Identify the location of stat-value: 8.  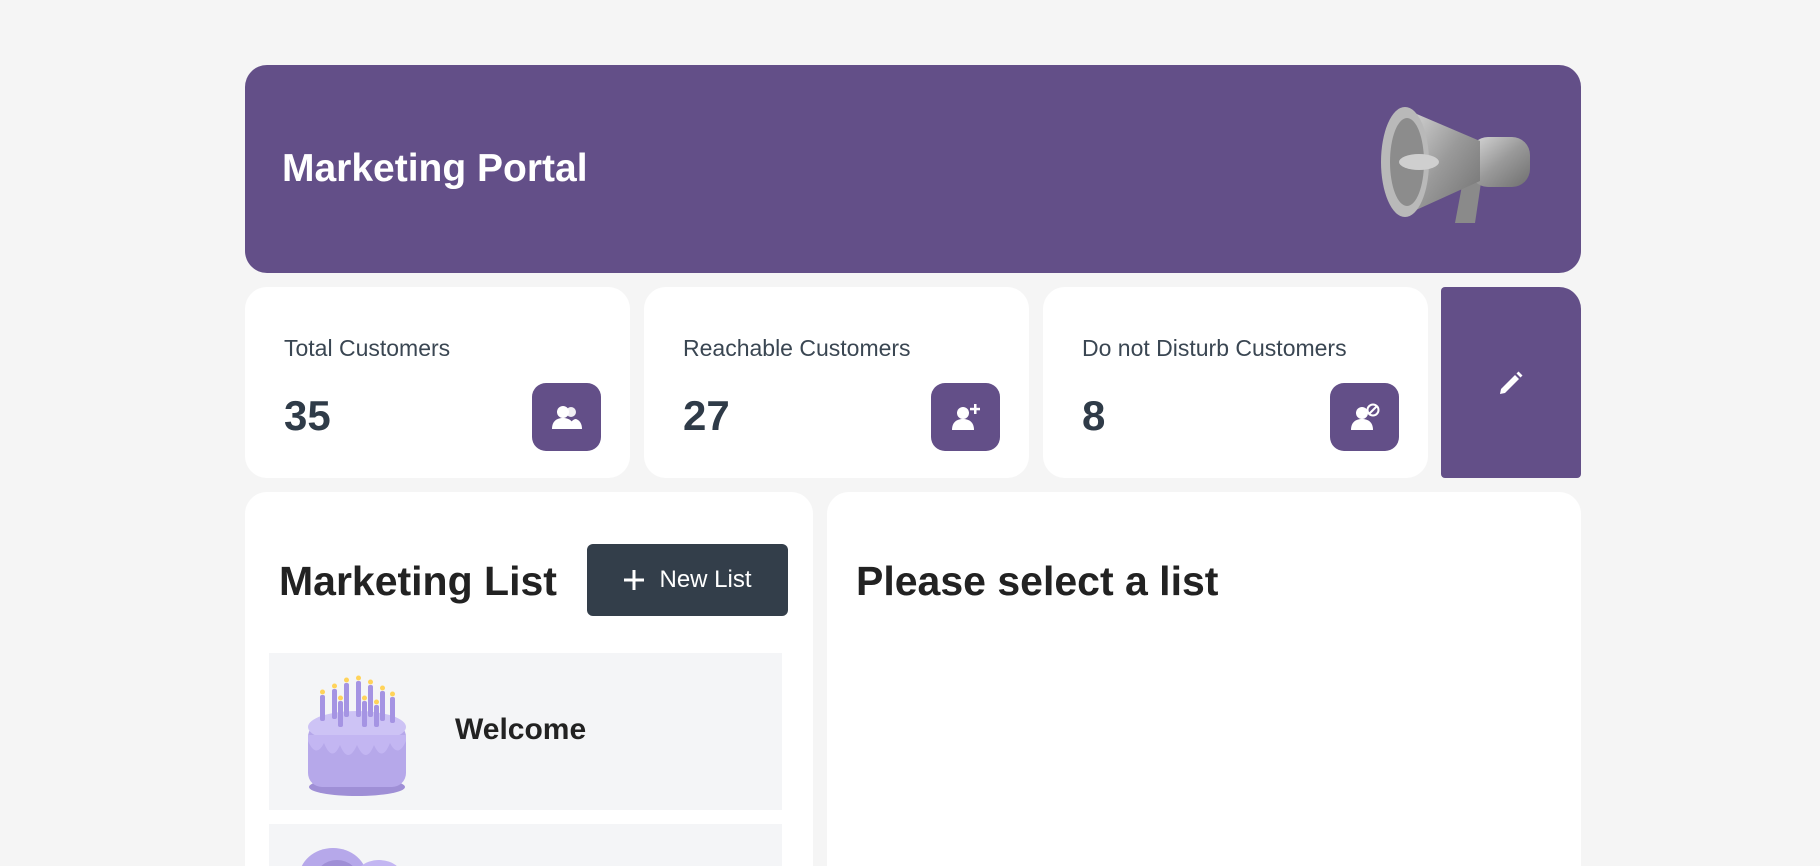
(1094, 415).